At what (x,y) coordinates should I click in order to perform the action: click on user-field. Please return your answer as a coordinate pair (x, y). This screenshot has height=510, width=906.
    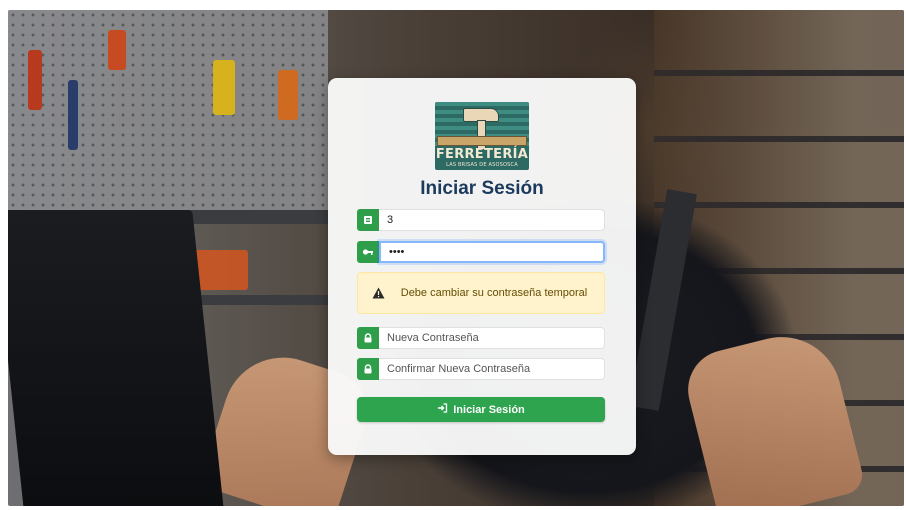
    Looking at the image, I should click on (492, 220).